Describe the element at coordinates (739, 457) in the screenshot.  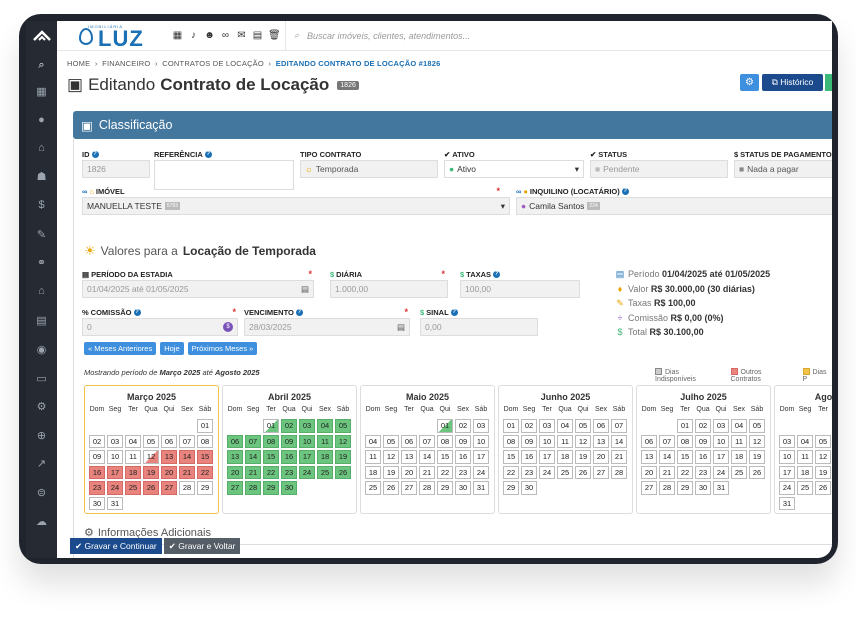
I see `calendar-day: 18` at that location.